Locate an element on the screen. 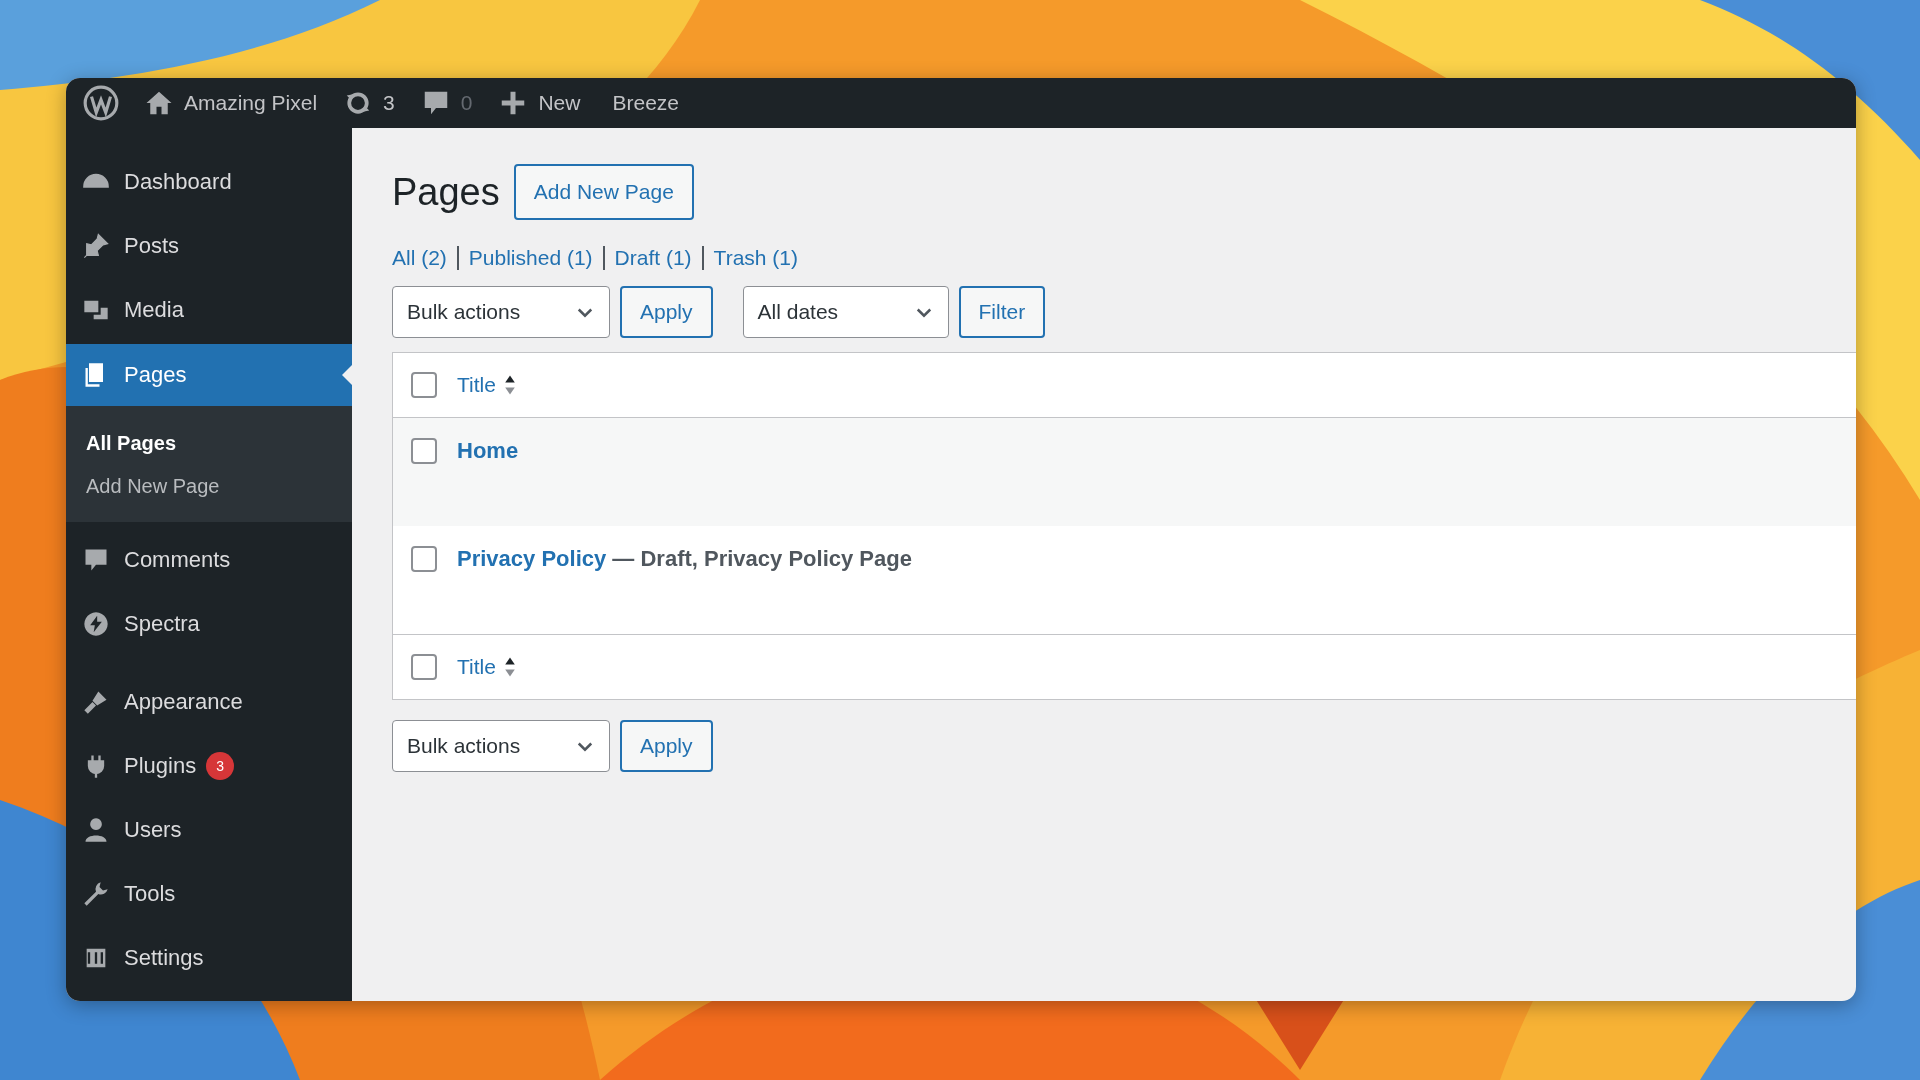  sidebar-item: Media is located at coordinates (209, 310).